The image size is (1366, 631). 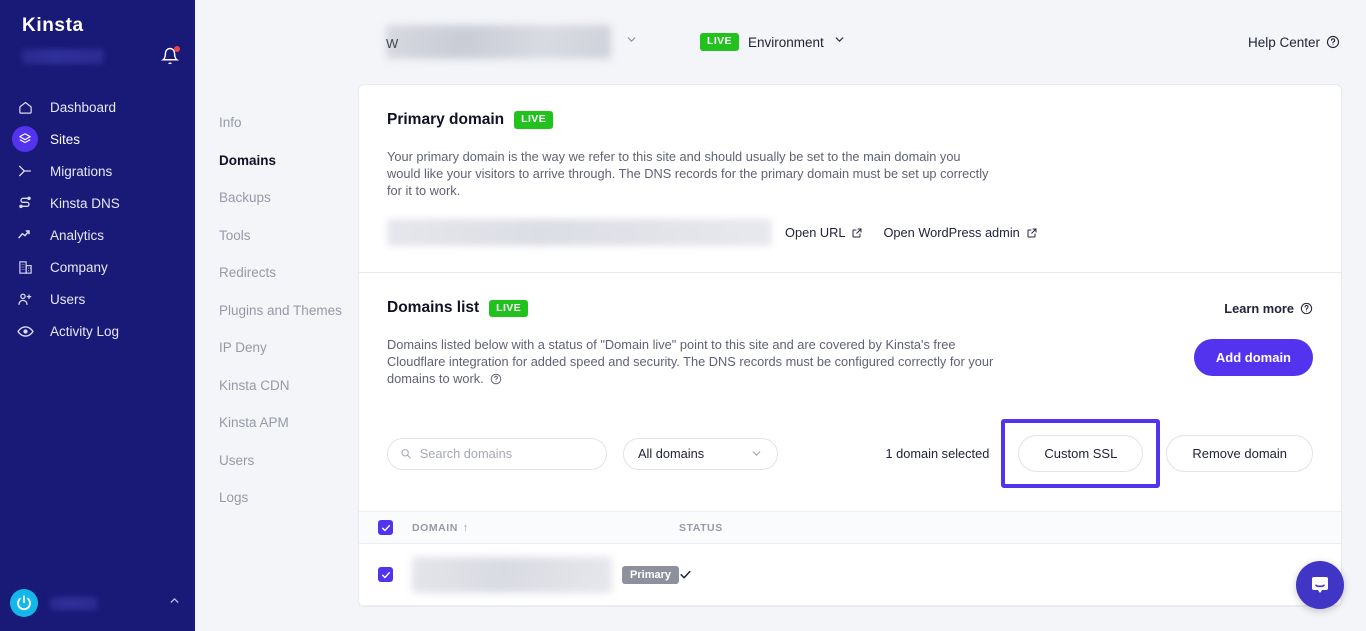 I want to click on domains-list-live-badge: LIVE, so click(x=509, y=308).